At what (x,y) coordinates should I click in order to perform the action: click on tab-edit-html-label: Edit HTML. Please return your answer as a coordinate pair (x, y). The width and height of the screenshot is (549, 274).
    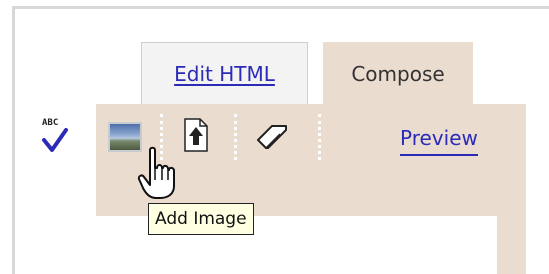
    Looking at the image, I should click on (224, 74).